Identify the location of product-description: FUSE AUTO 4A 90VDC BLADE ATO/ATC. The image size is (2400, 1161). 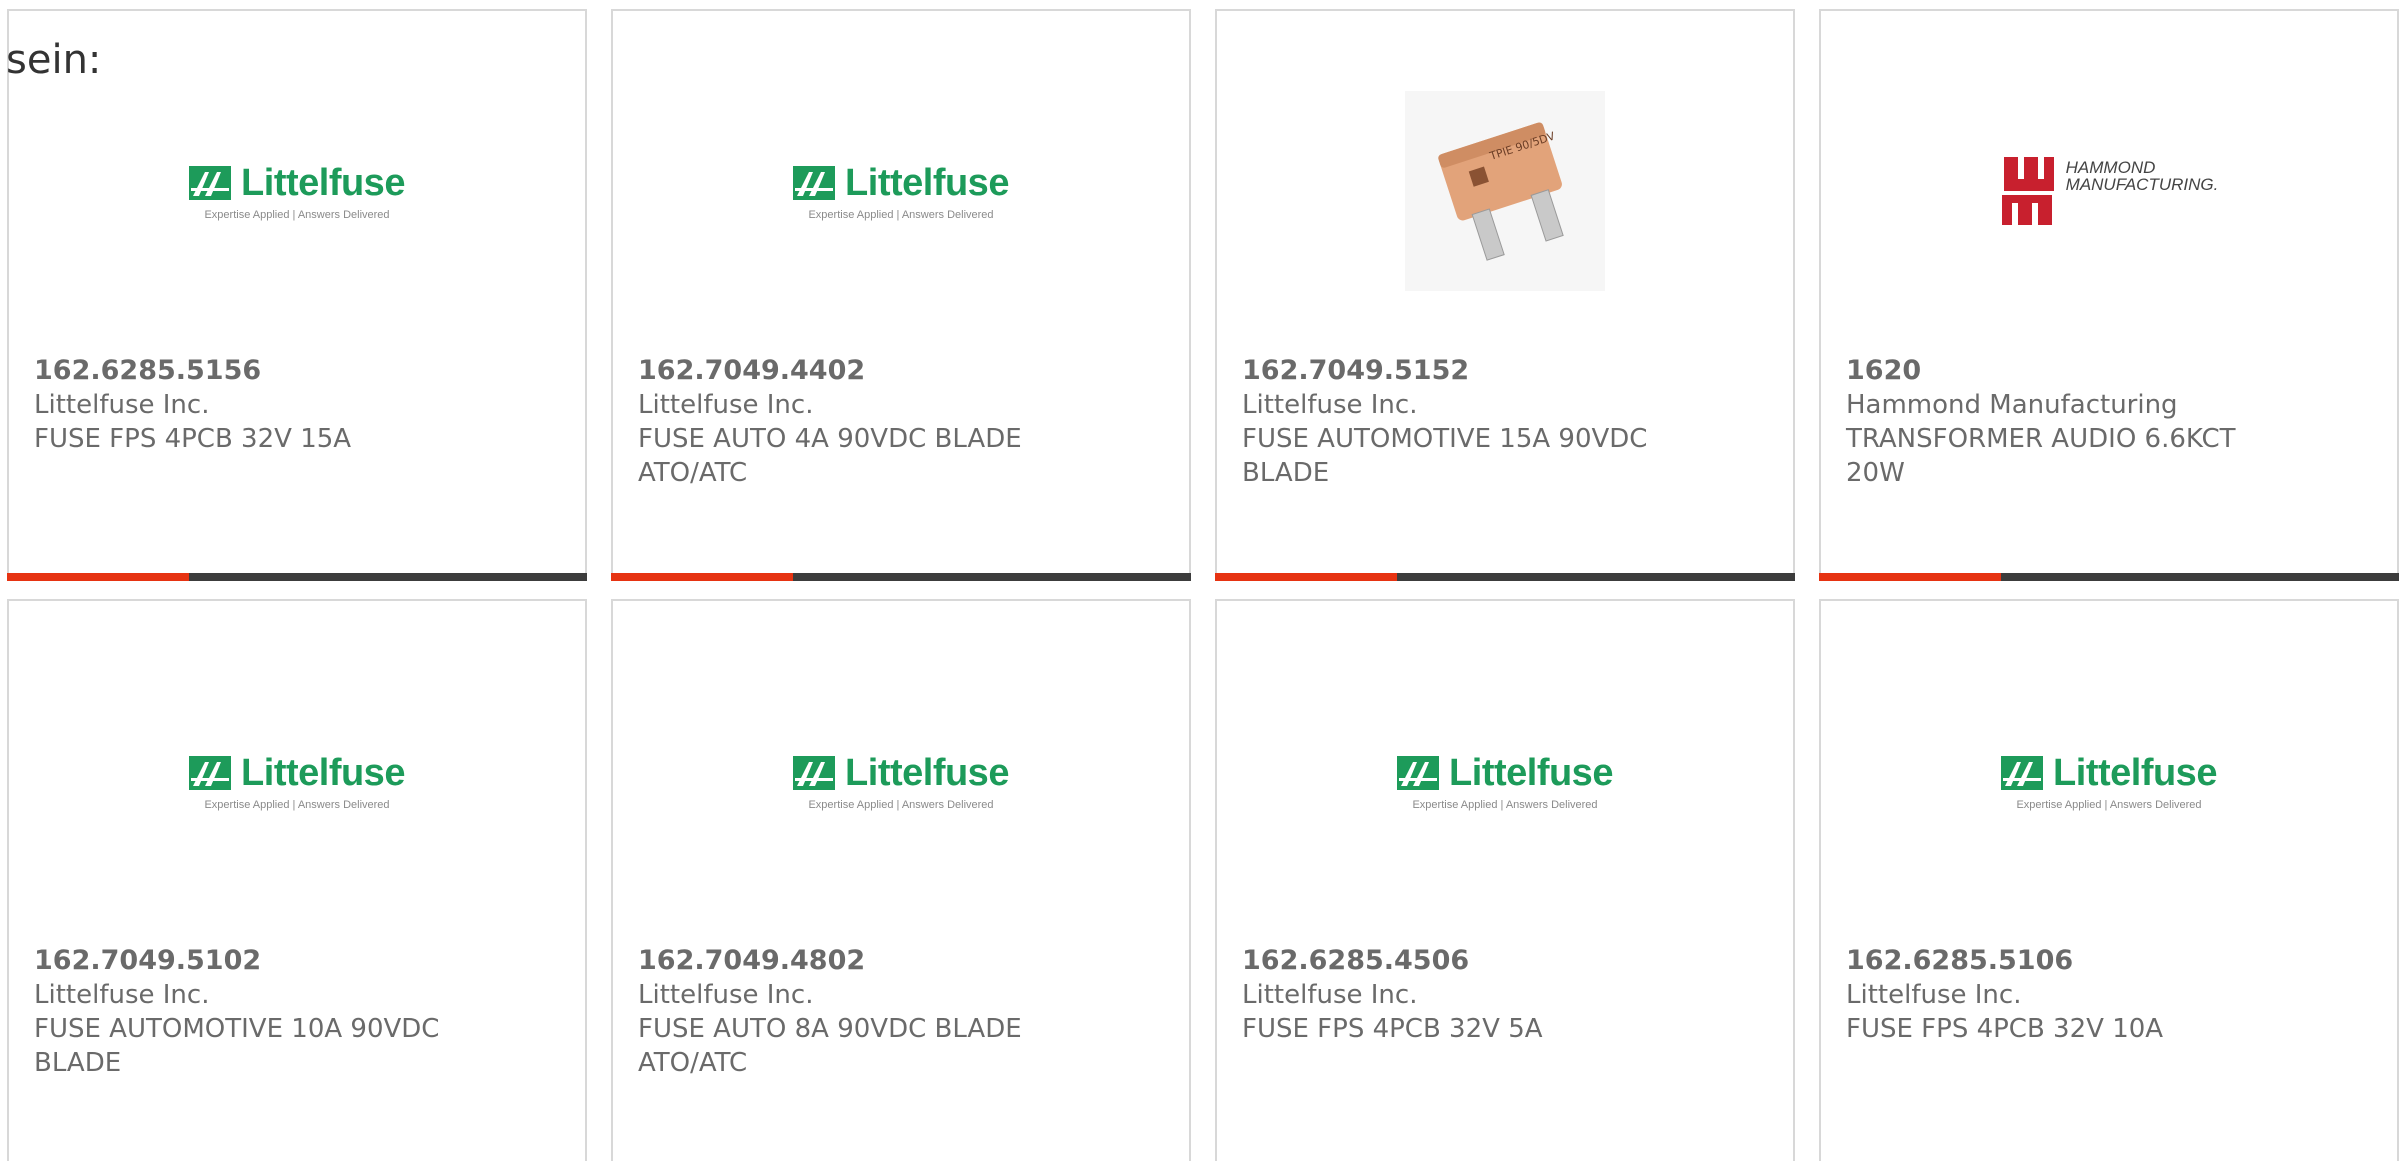
(830, 456).